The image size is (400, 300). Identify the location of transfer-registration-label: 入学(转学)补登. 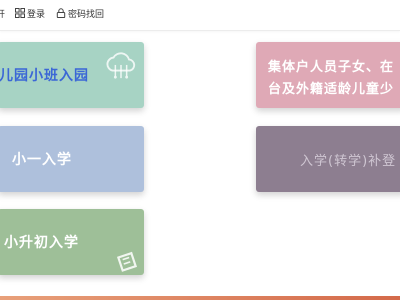
(348, 161).